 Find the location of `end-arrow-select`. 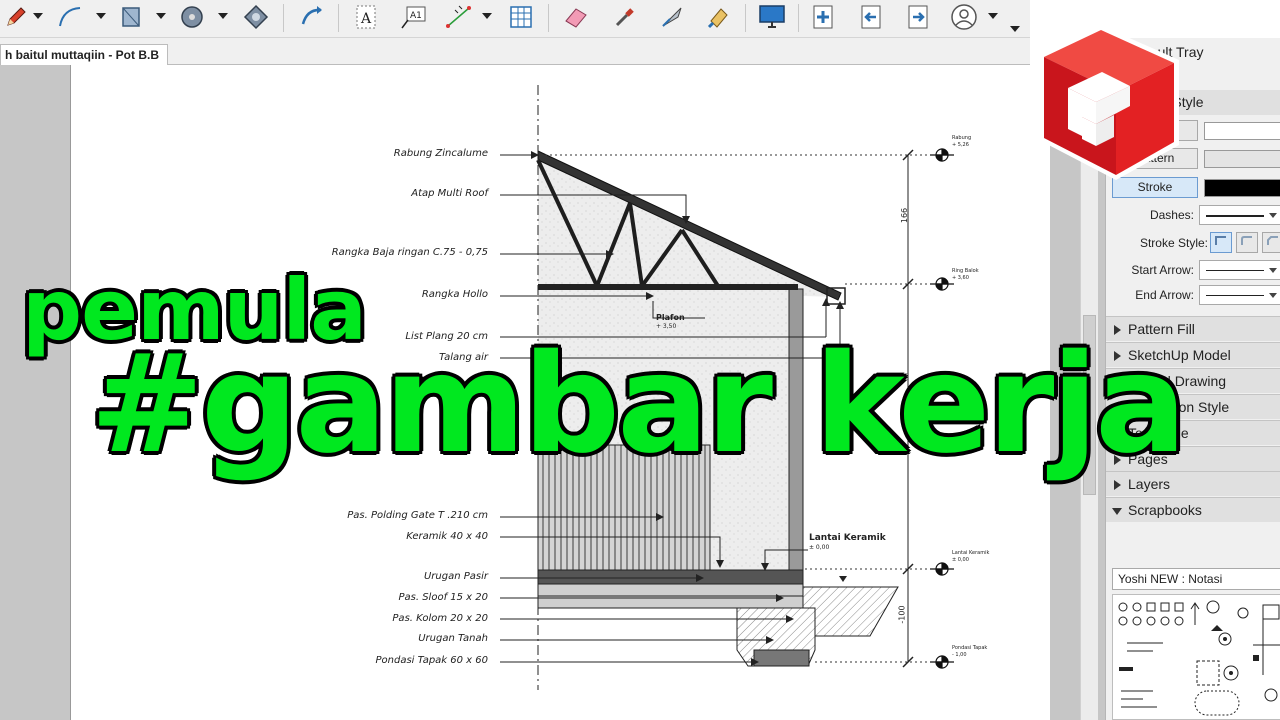

end-arrow-select is located at coordinates (1239, 295).